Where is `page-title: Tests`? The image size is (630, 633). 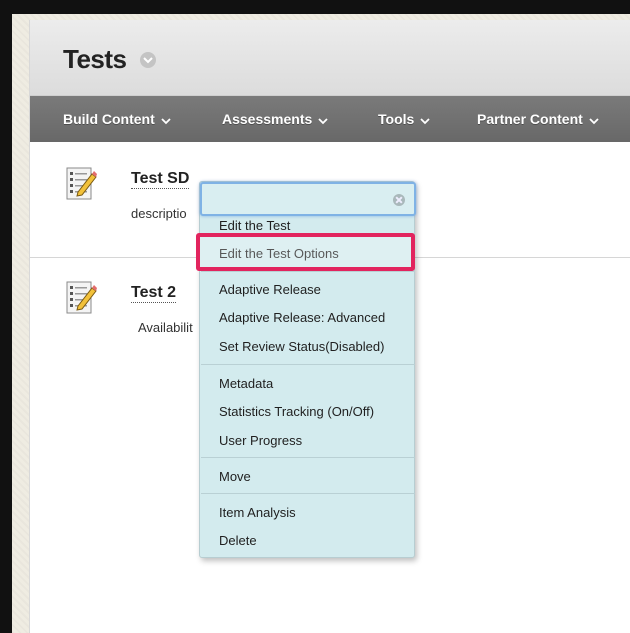 page-title: Tests is located at coordinates (95, 59).